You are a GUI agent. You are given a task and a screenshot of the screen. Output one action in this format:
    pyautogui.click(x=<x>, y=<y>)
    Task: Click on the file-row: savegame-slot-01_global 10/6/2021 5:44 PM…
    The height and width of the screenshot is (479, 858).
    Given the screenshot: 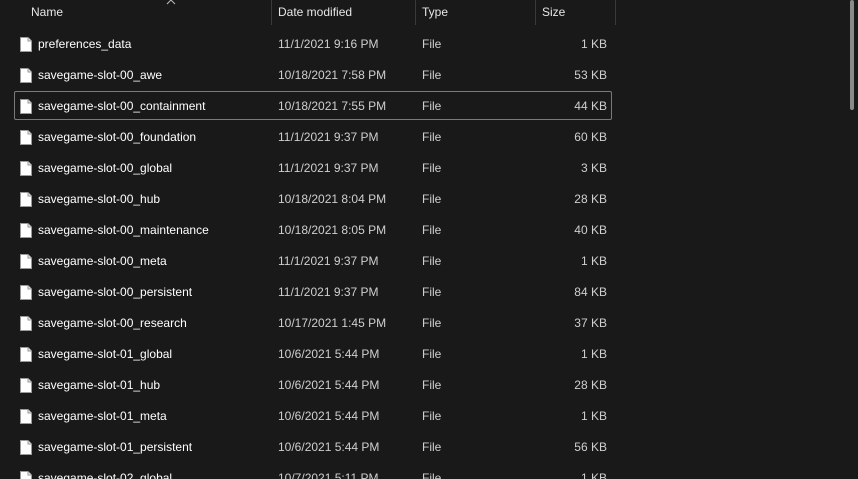 What is the action you would take?
    pyautogui.click(x=313, y=353)
    